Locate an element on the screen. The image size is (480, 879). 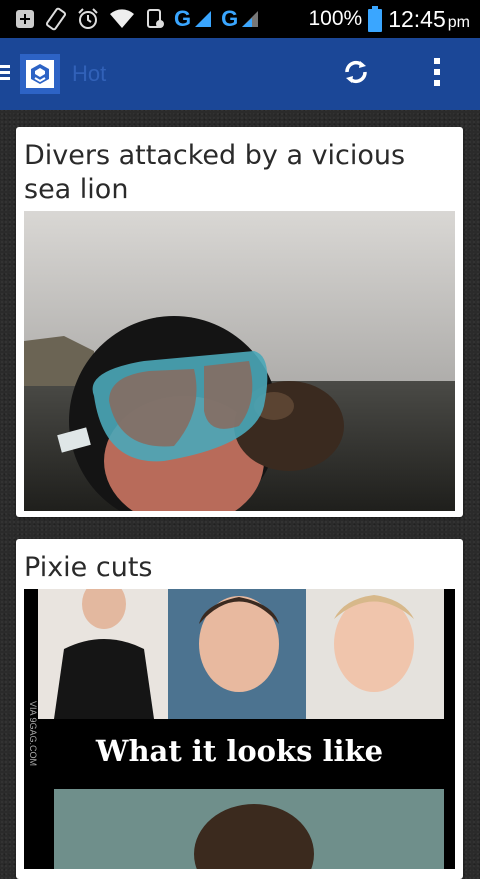
post-title: Pixie cuts is located at coordinates (239, 568).